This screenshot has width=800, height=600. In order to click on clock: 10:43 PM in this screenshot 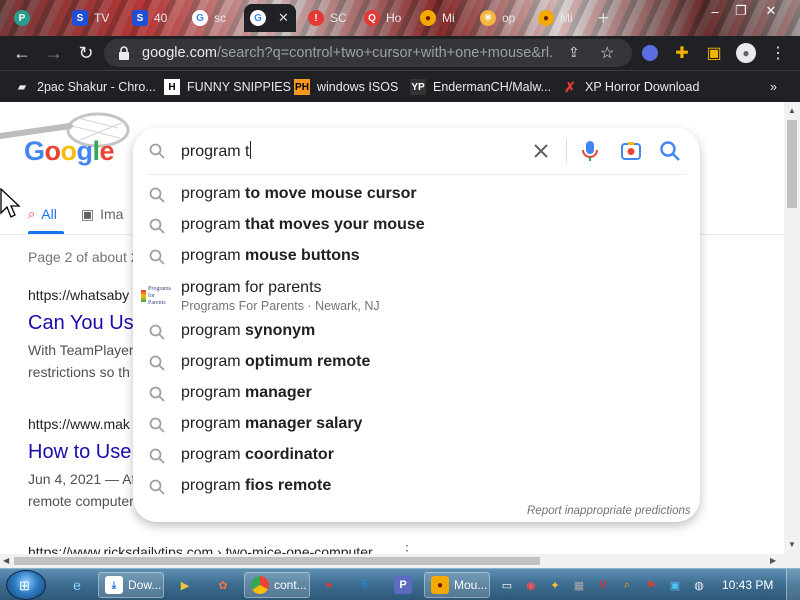, I will do `click(747, 585)`.